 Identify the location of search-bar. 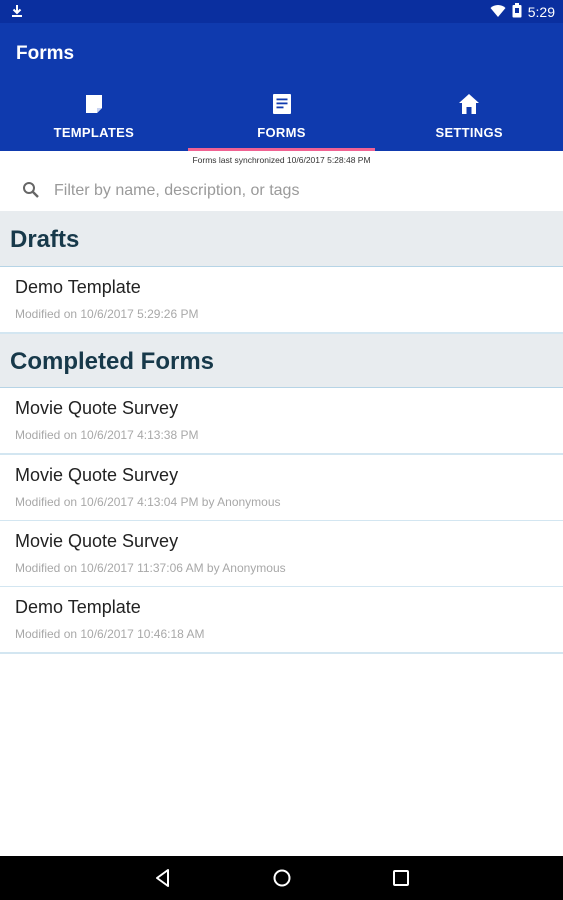
(281, 190).